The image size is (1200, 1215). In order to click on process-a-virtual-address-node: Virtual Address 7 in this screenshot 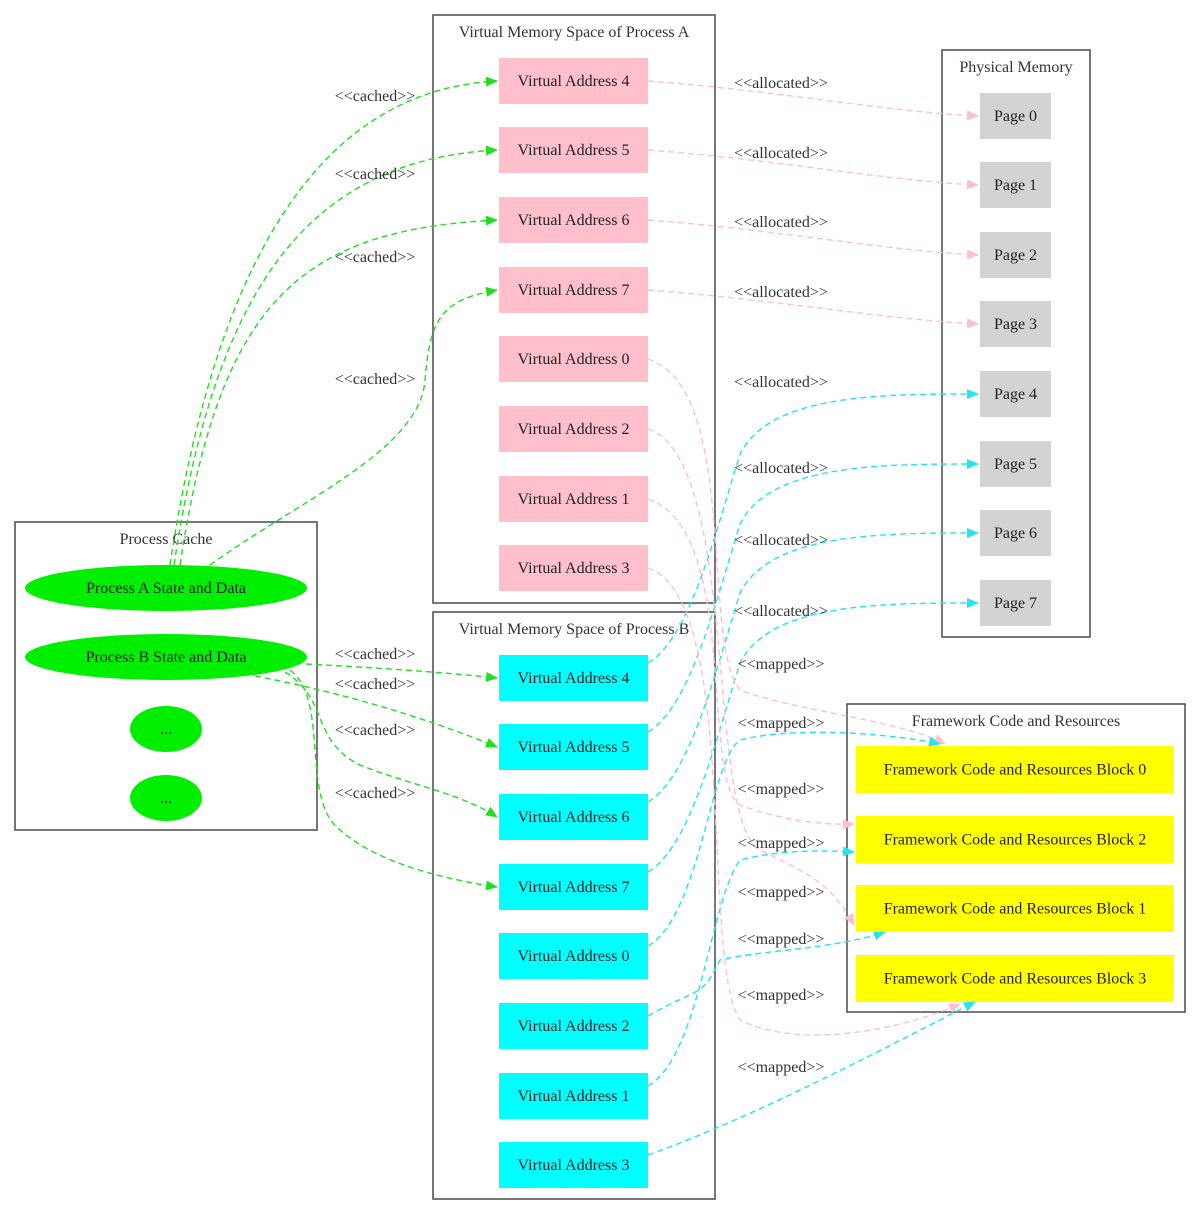, I will do `click(573, 290)`.